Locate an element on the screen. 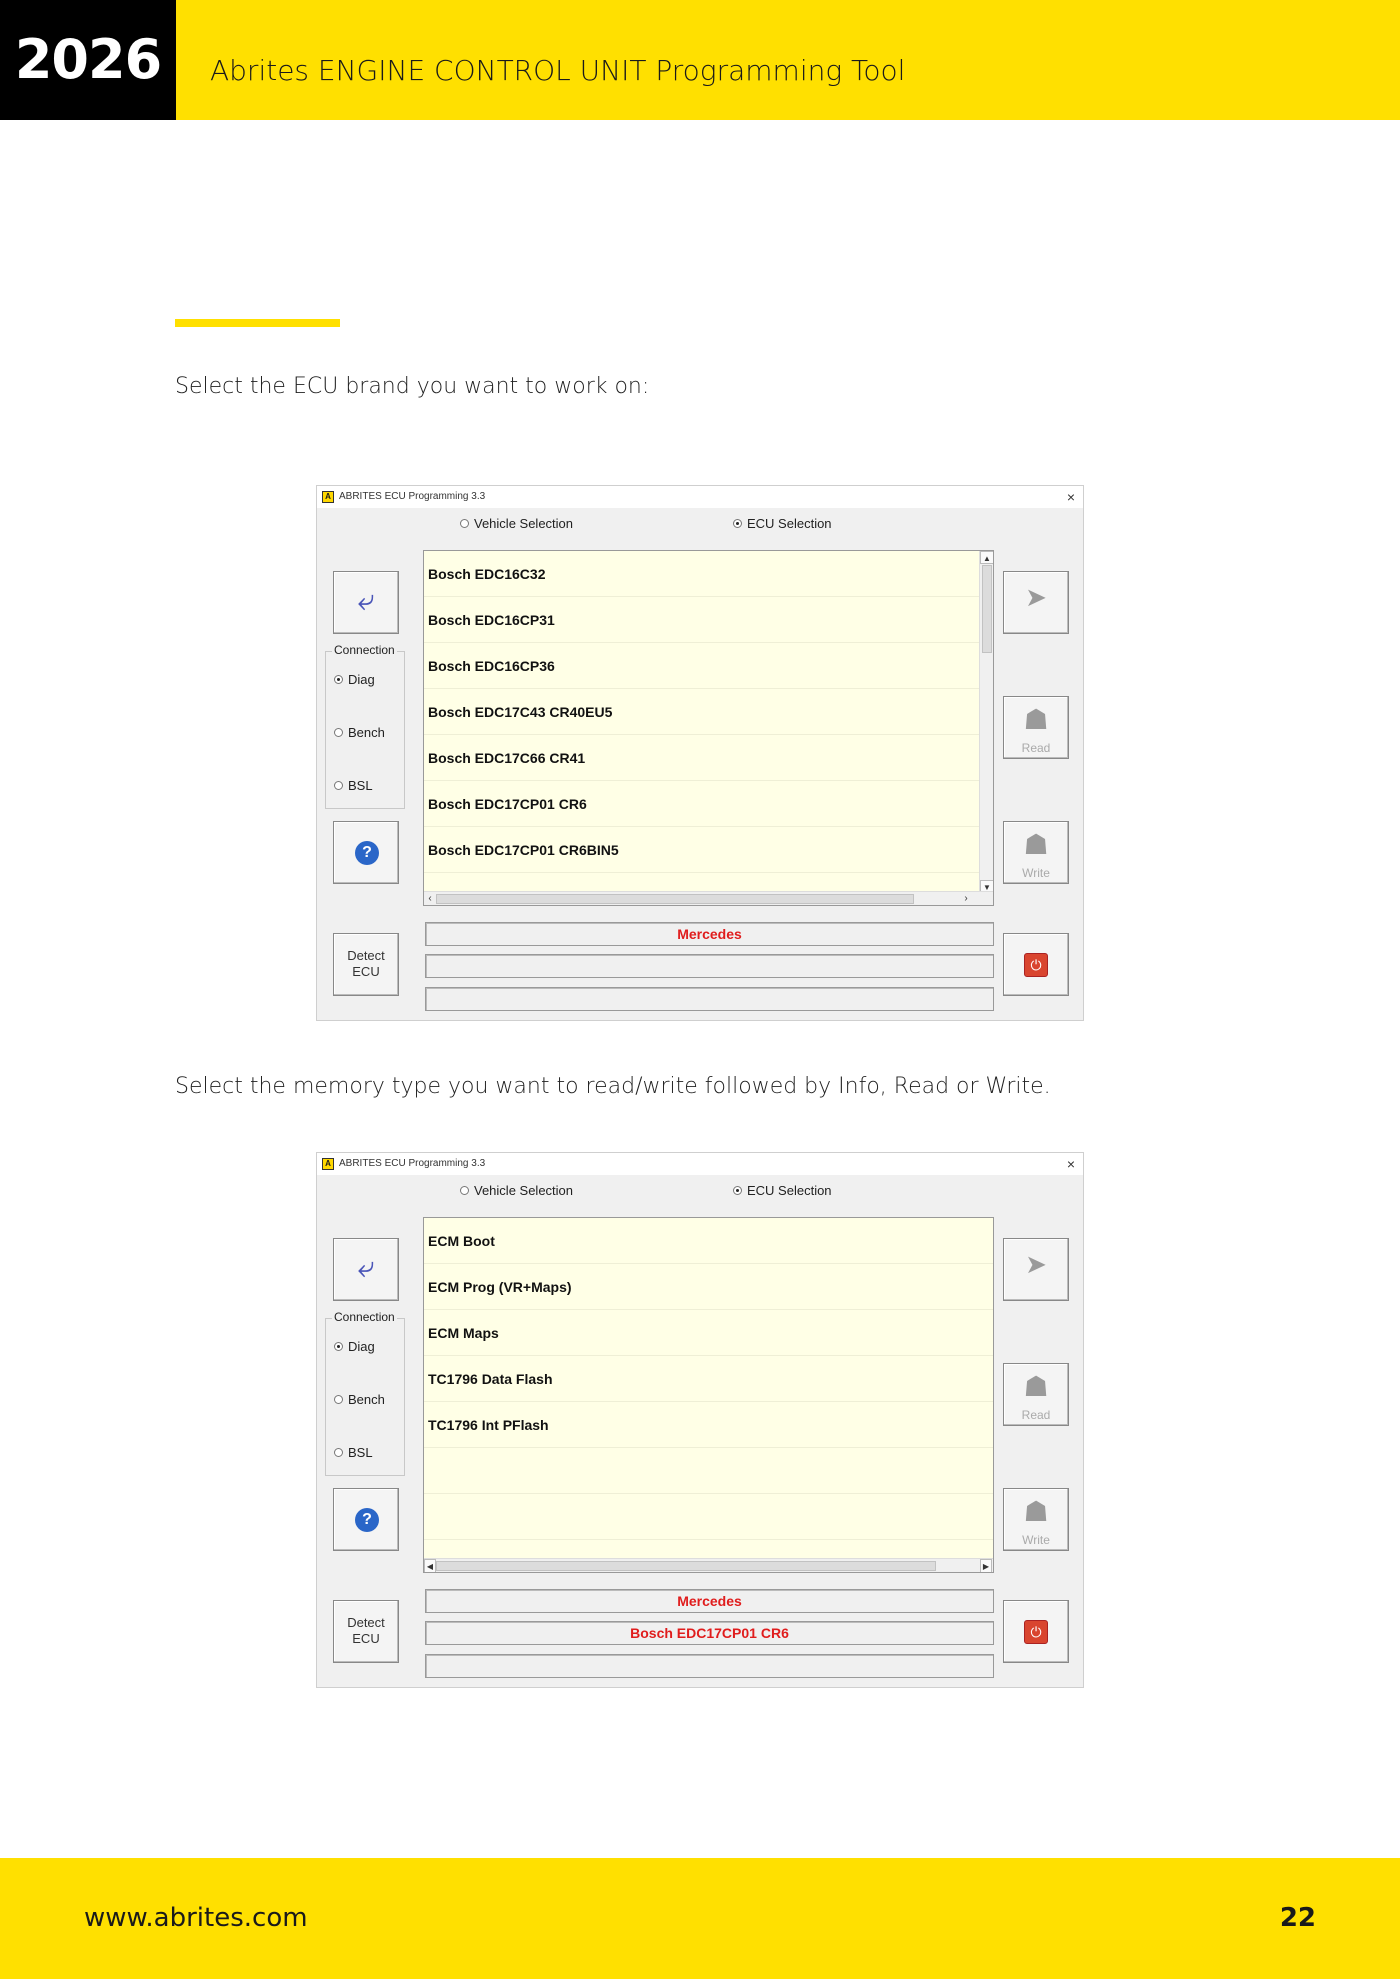 The image size is (1400, 1979). list-item: TC1796 Int PFlash is located at coordinates (708, 1425).